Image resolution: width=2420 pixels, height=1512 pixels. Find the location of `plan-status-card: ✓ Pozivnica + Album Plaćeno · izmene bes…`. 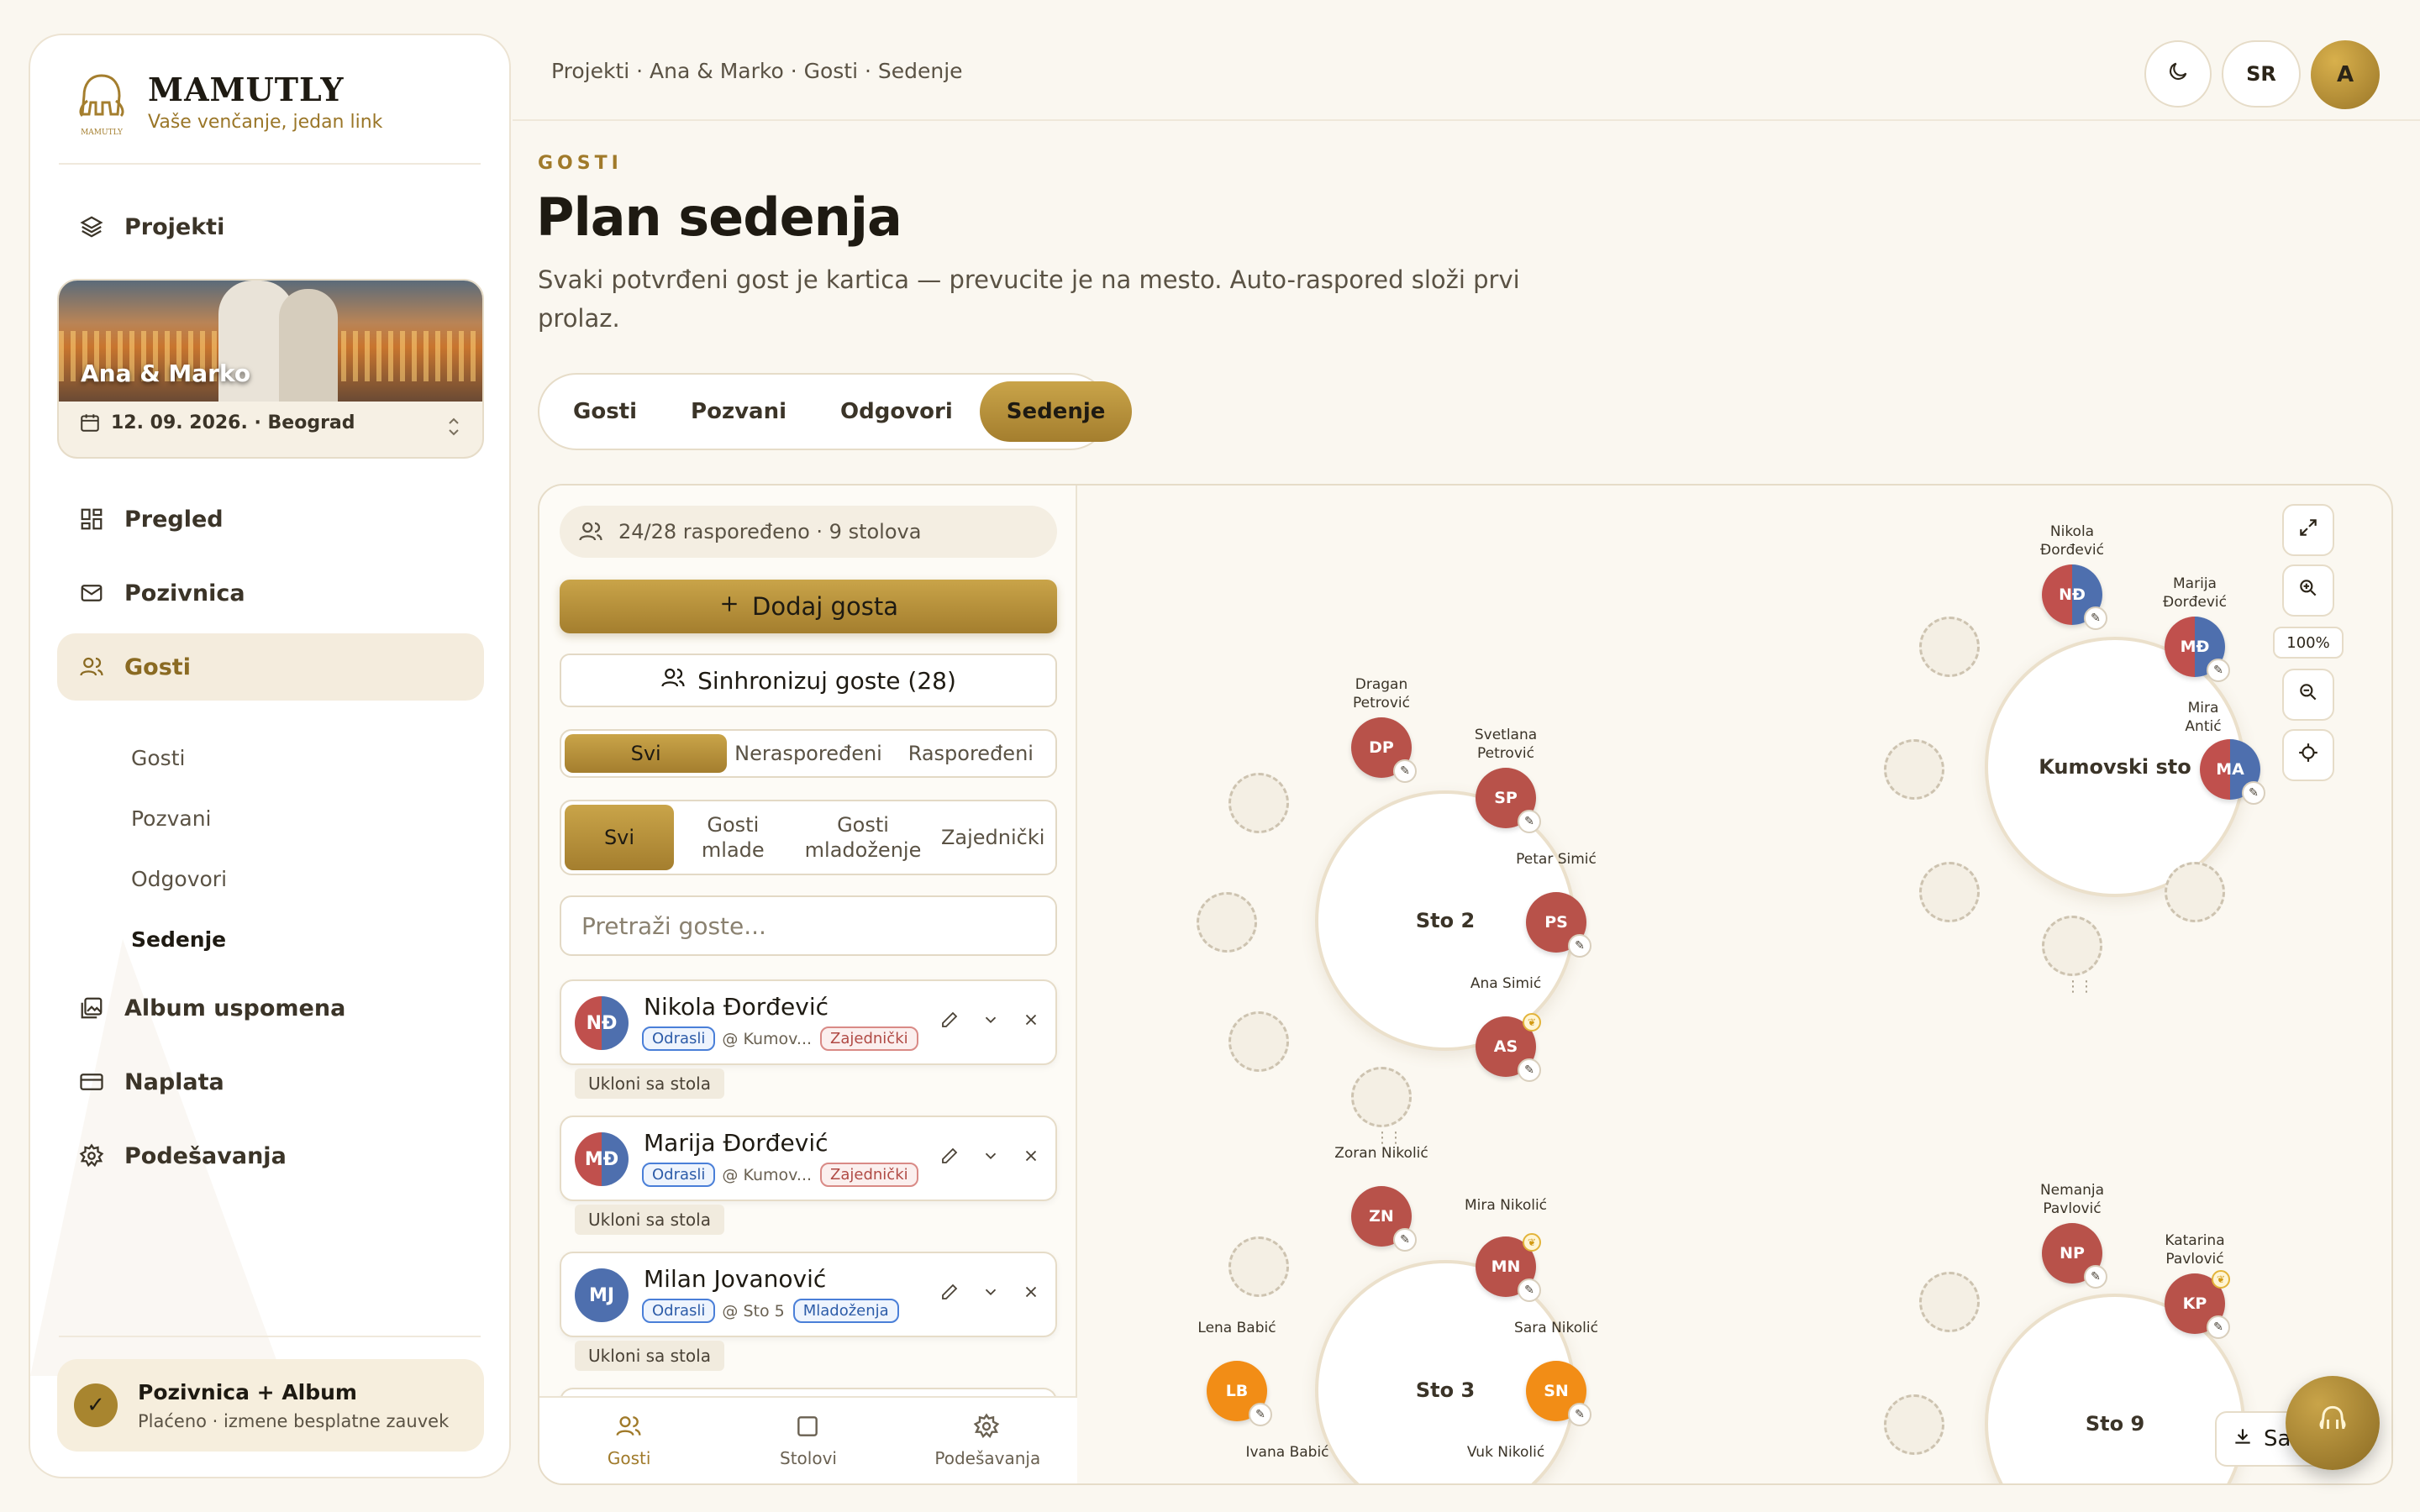

plan-status-card: ✓ Pozivnica + Album Plaćeno · izmene bes… is located at coordinates (270, 1405).